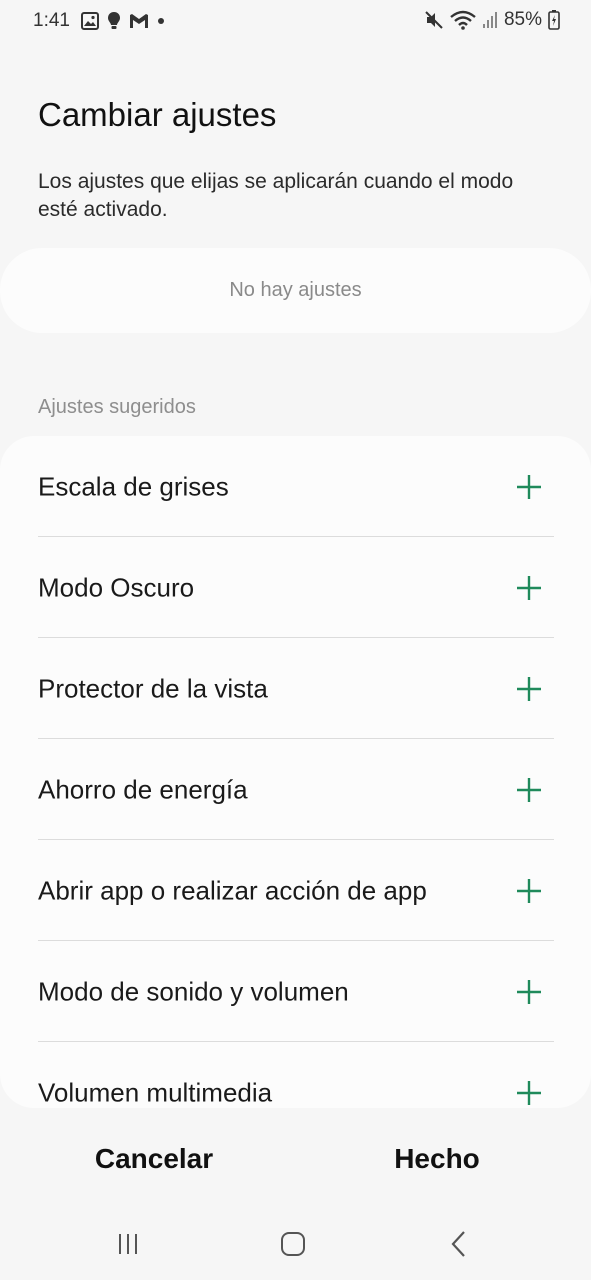 This screenshot has height=1280, width=591. I want to click on suggested-settings-header: Ajustes sugeridos, so click(117, 407).